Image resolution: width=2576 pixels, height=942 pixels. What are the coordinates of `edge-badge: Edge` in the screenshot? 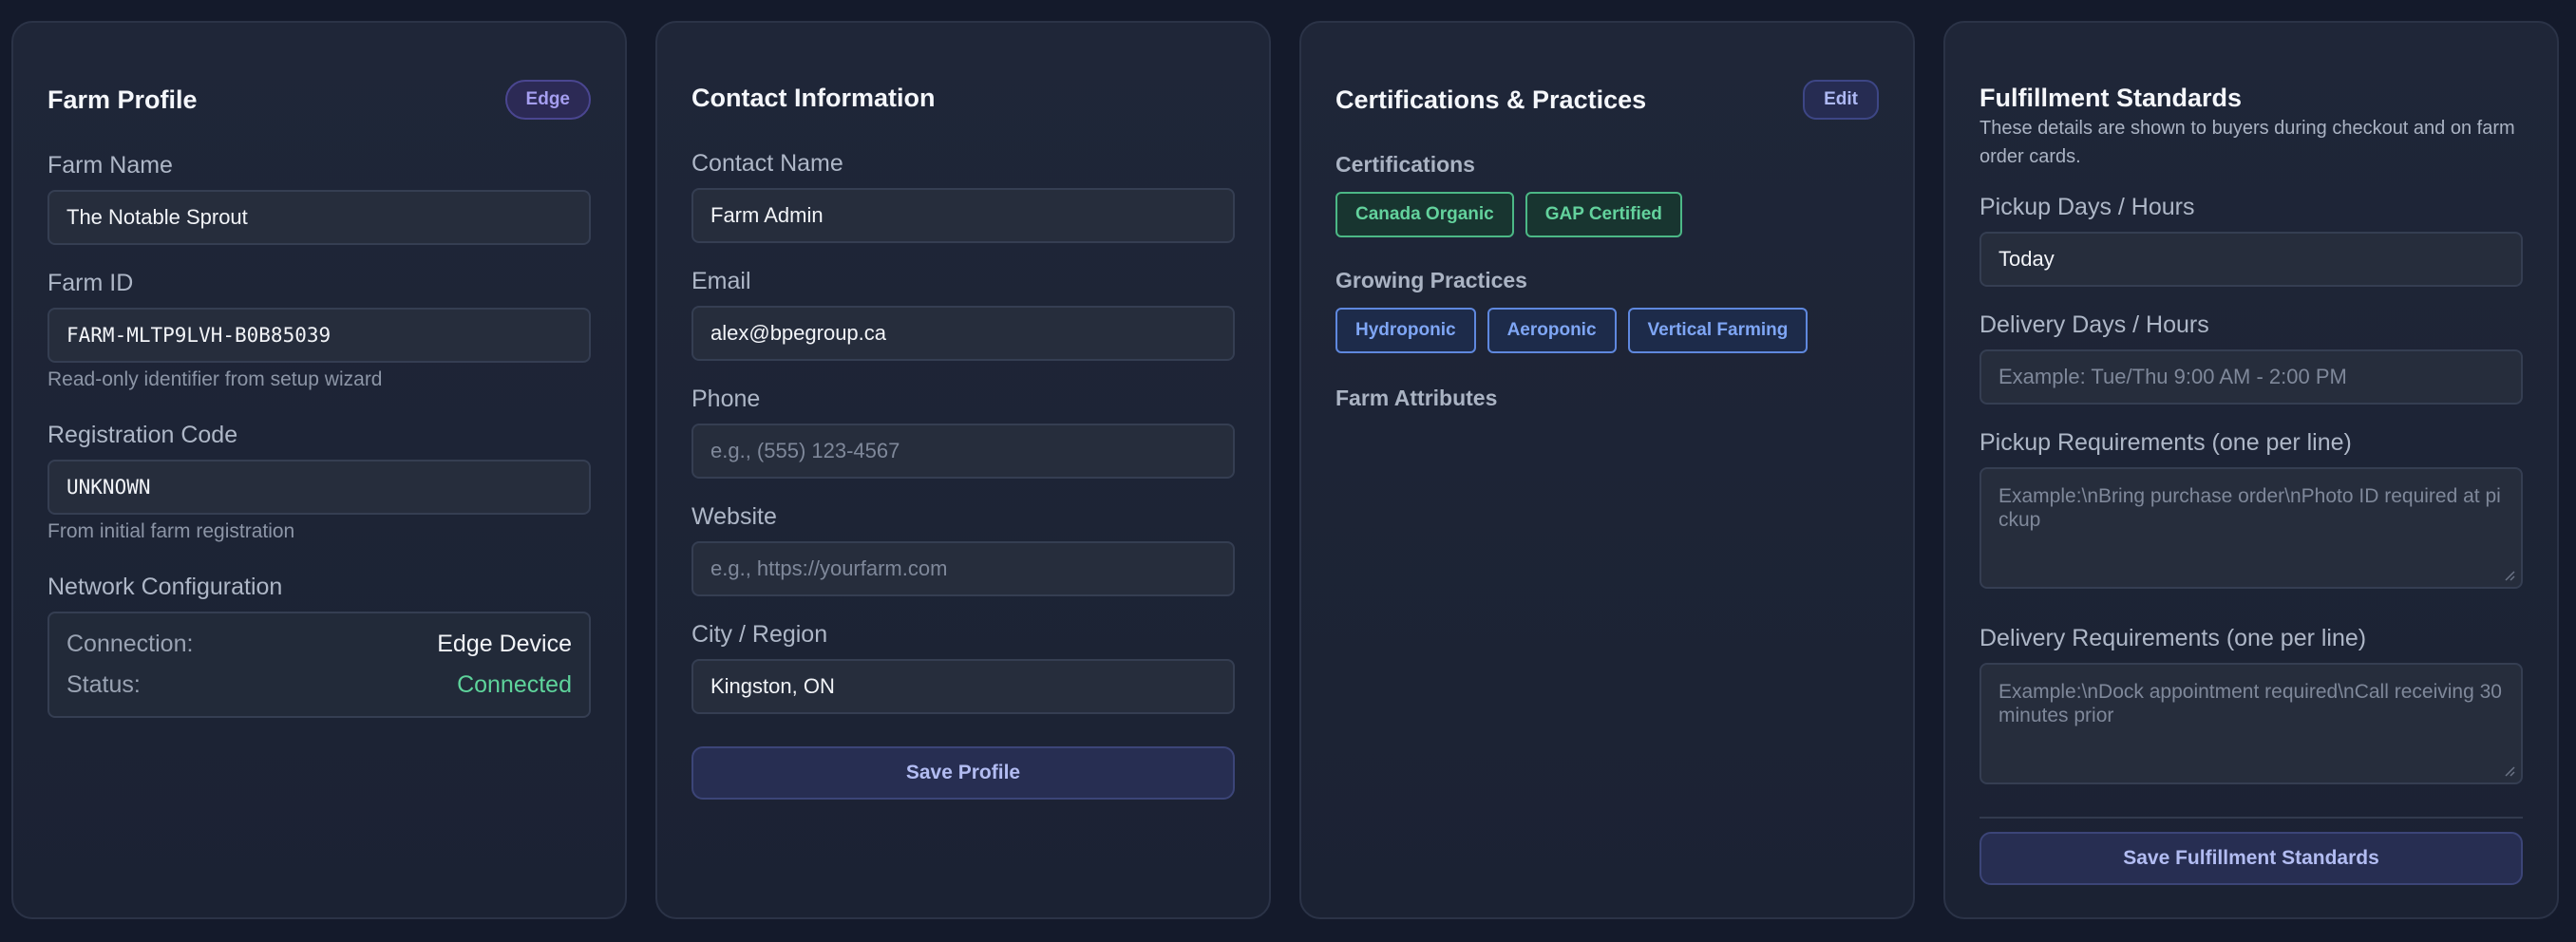 It's located at (547, 100).